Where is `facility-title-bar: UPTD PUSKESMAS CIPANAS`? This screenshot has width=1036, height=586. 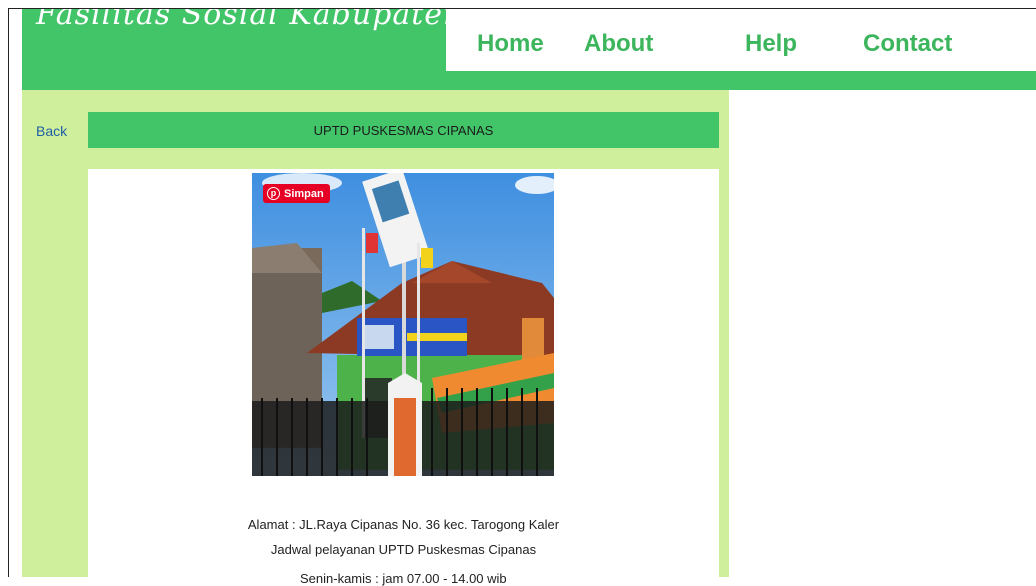 facility-title-bar: UPTD PUSKESMAS CIPANAS is located at coordinates (403, 130).